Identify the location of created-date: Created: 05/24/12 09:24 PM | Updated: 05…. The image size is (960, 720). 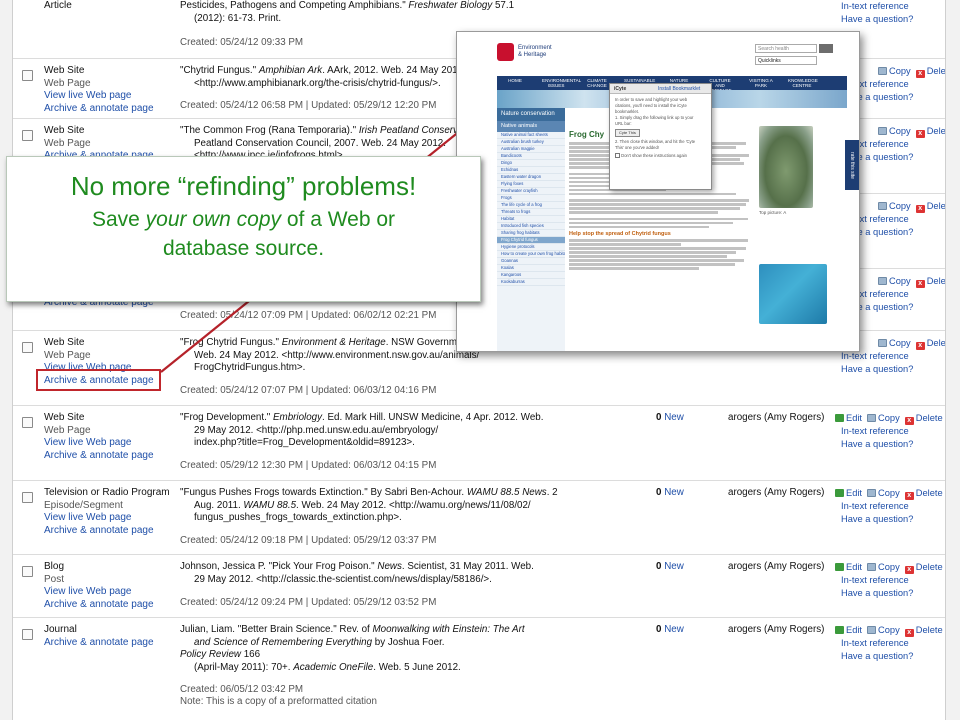
(308, 602).